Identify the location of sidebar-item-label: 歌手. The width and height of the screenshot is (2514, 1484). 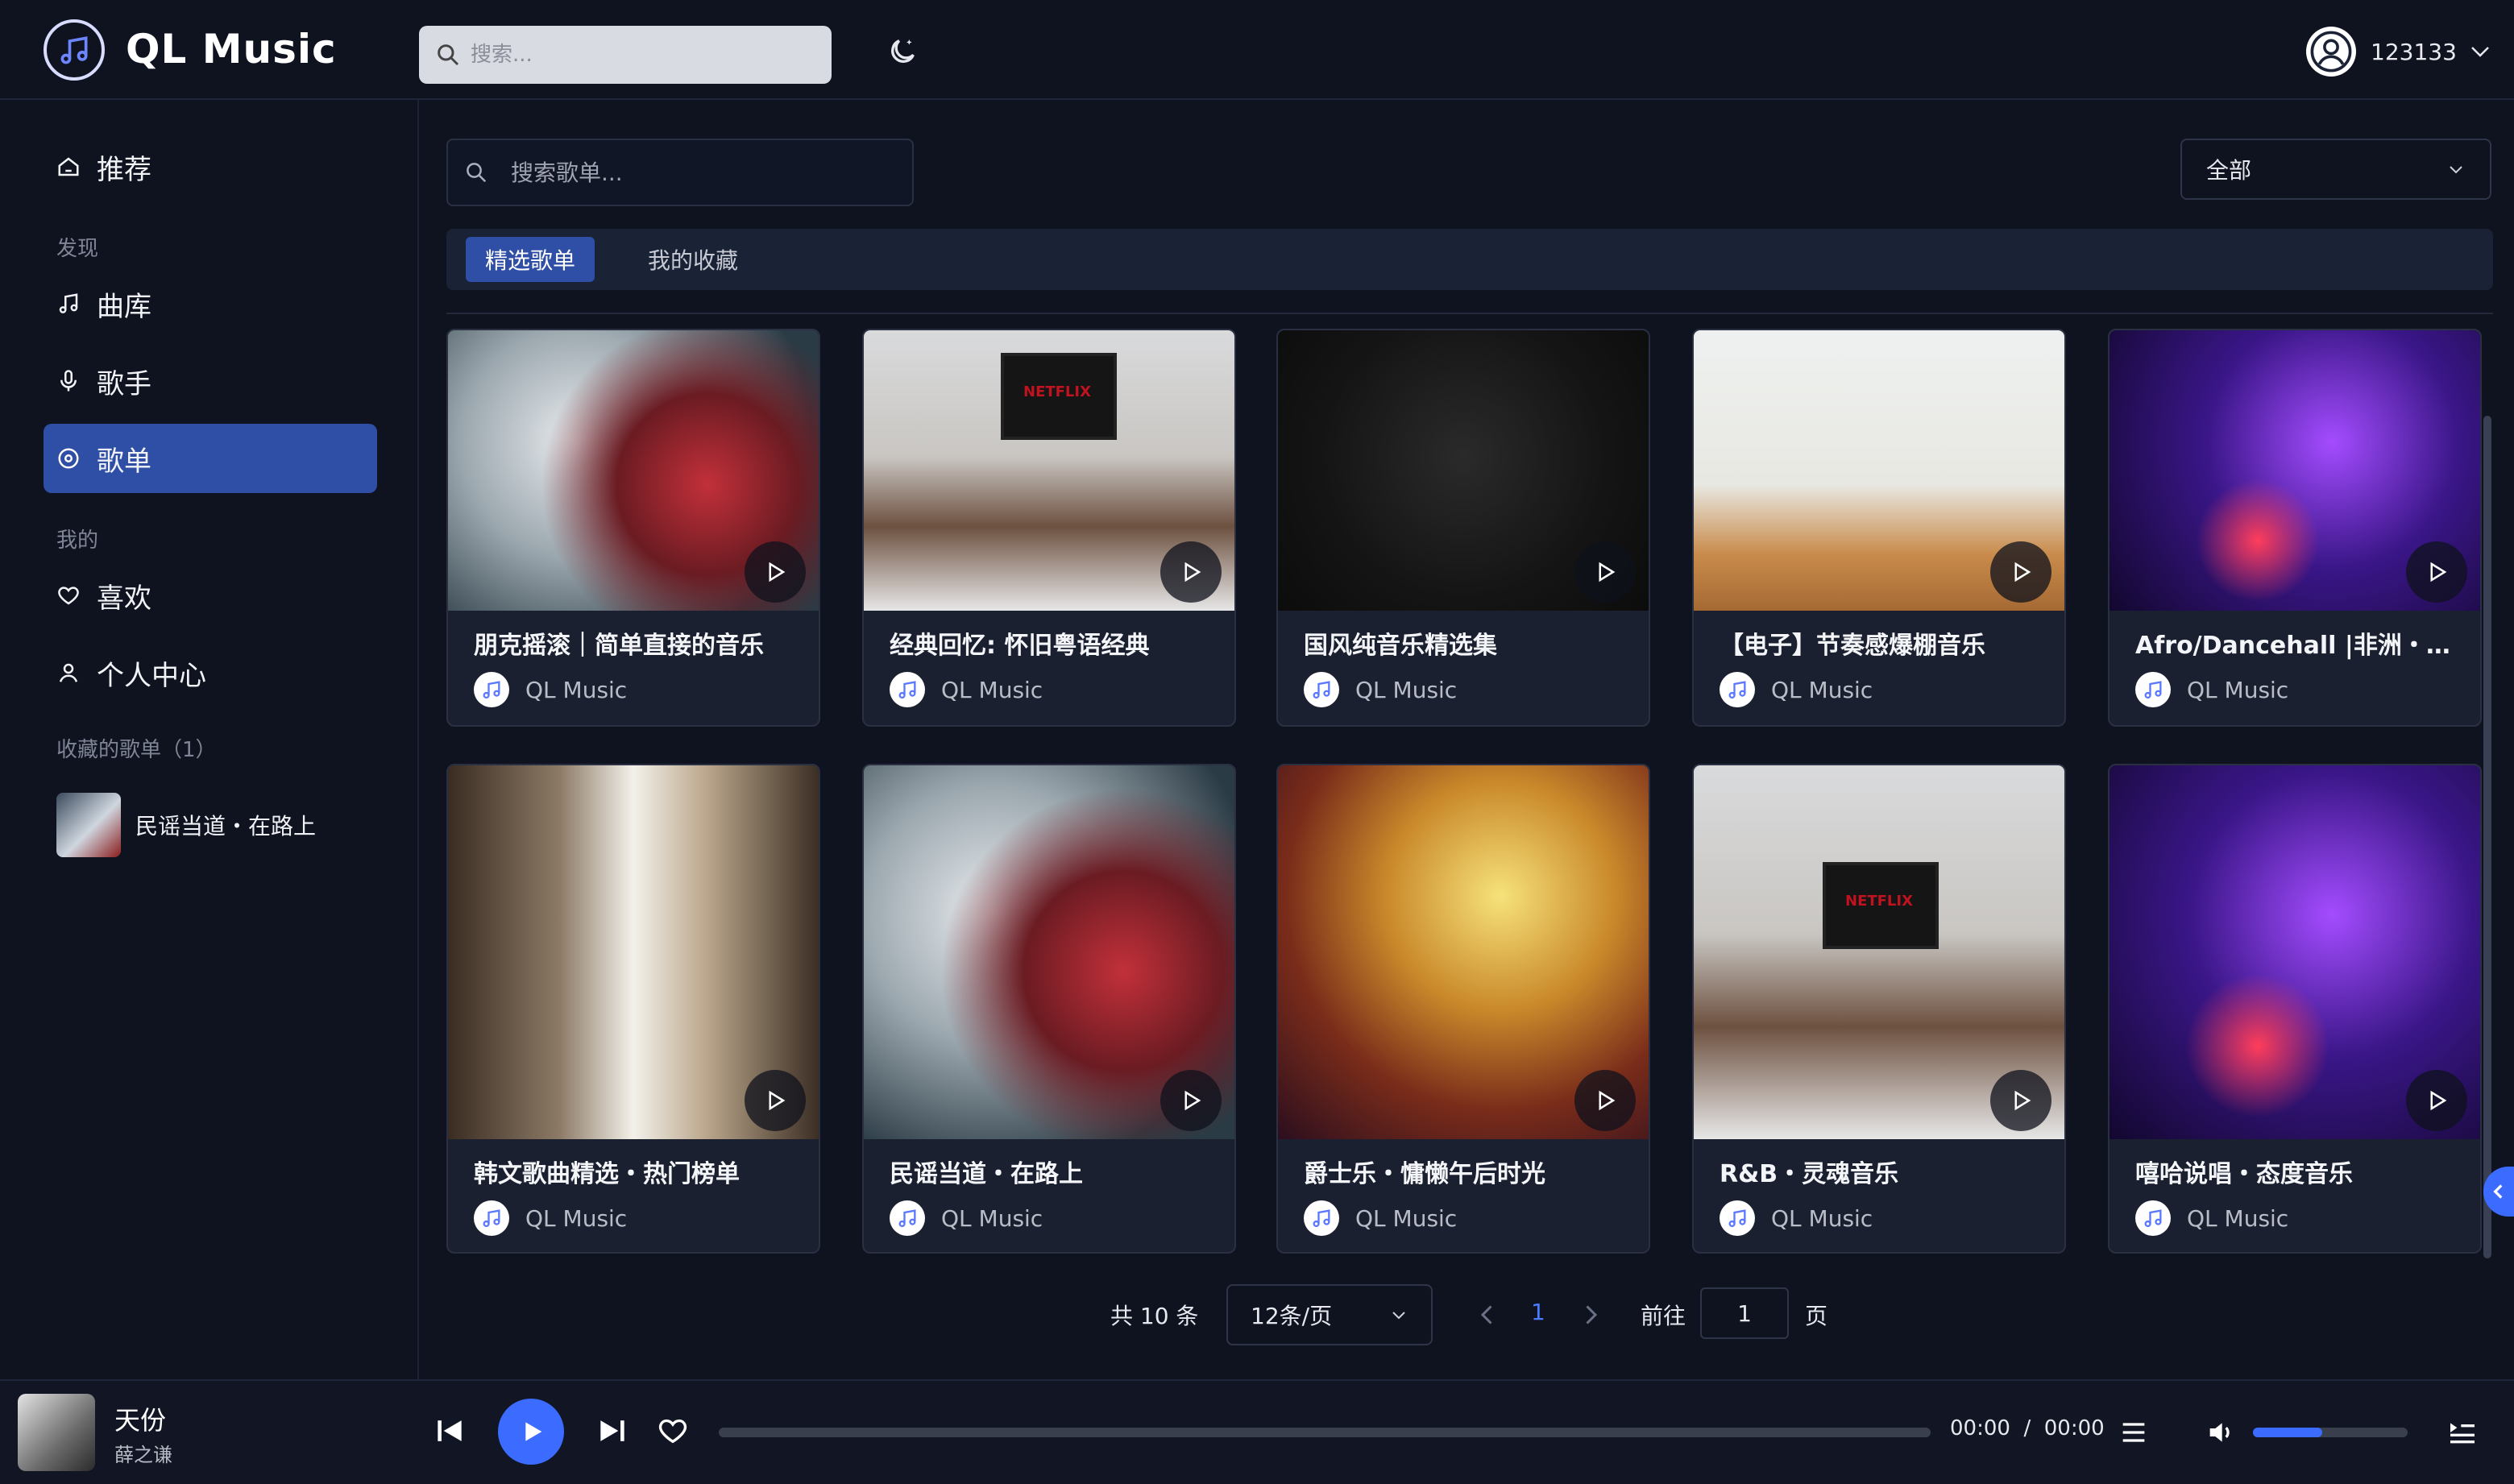
(124, 383).